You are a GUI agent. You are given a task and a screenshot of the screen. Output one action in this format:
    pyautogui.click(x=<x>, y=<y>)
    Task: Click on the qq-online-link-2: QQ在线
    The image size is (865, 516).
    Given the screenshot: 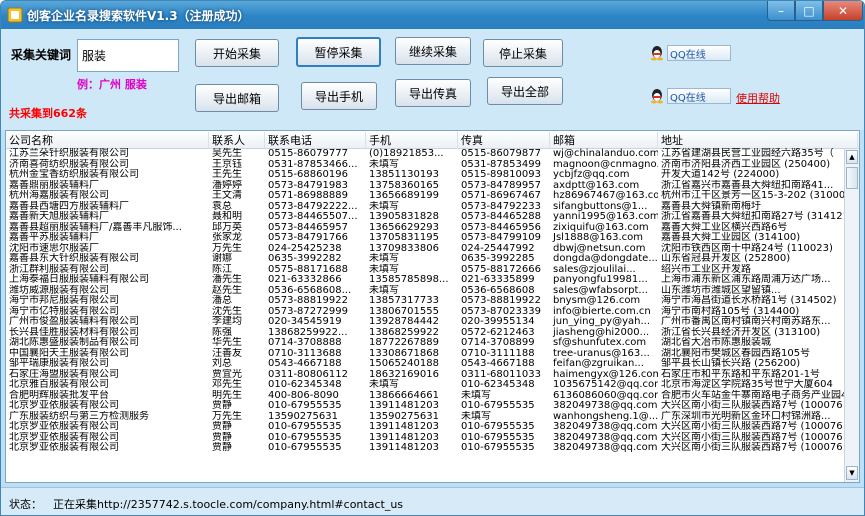 What is the action you would take?
    pyautogui.click(x=690, y=96)
    